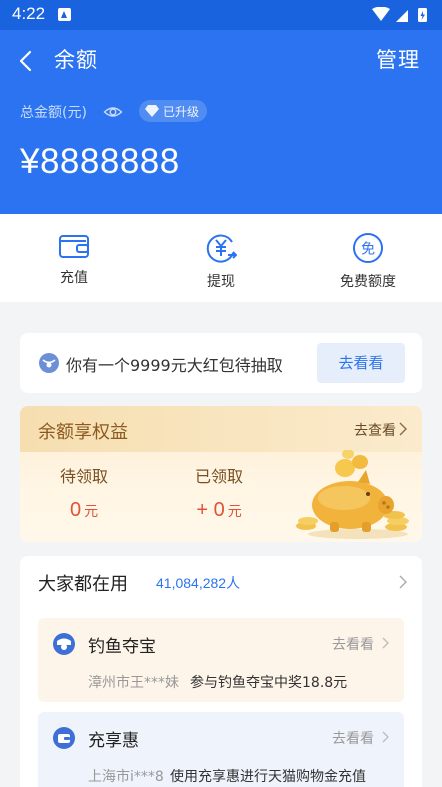  I want to click on piggy-bank-icon, so click(352, 494).